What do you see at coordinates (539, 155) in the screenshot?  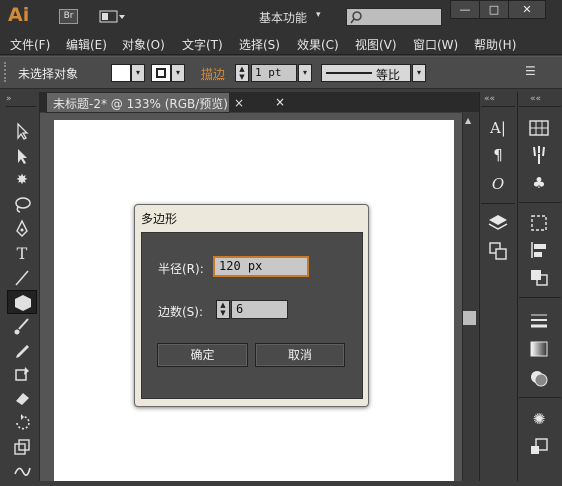 I see `brushes-panel-icon` at bounding box center [539, 155].